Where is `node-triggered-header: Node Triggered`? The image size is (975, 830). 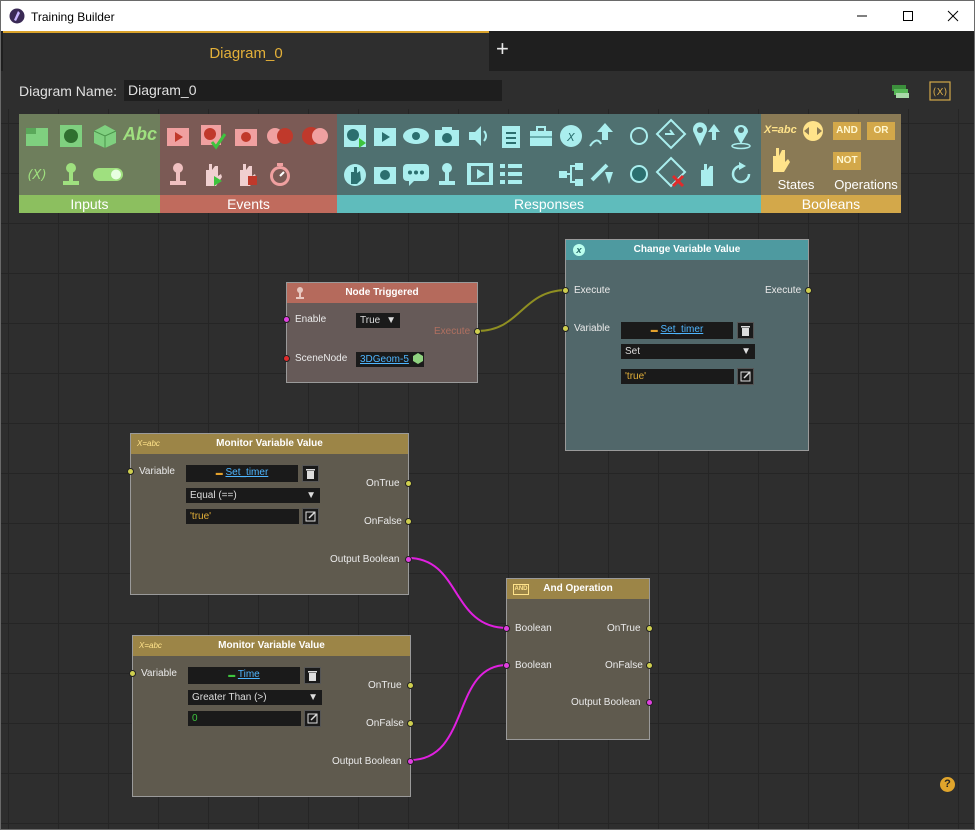
node-triggered-header: Node Triggered is located at coordinates (382, 293).